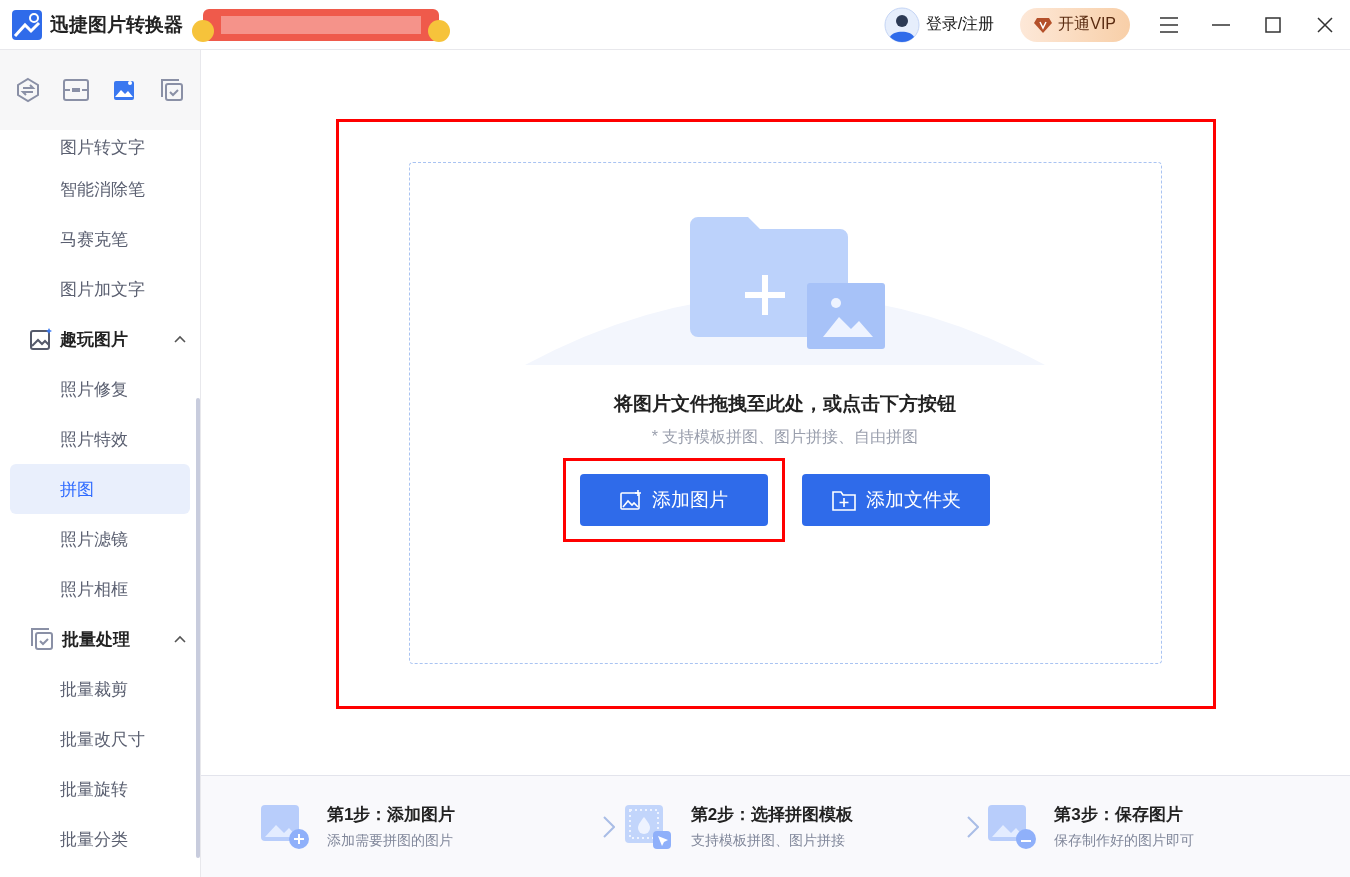 The image size is (1350, 877). I want to click on sidebar-item: 批量分类, so click(100, 839).